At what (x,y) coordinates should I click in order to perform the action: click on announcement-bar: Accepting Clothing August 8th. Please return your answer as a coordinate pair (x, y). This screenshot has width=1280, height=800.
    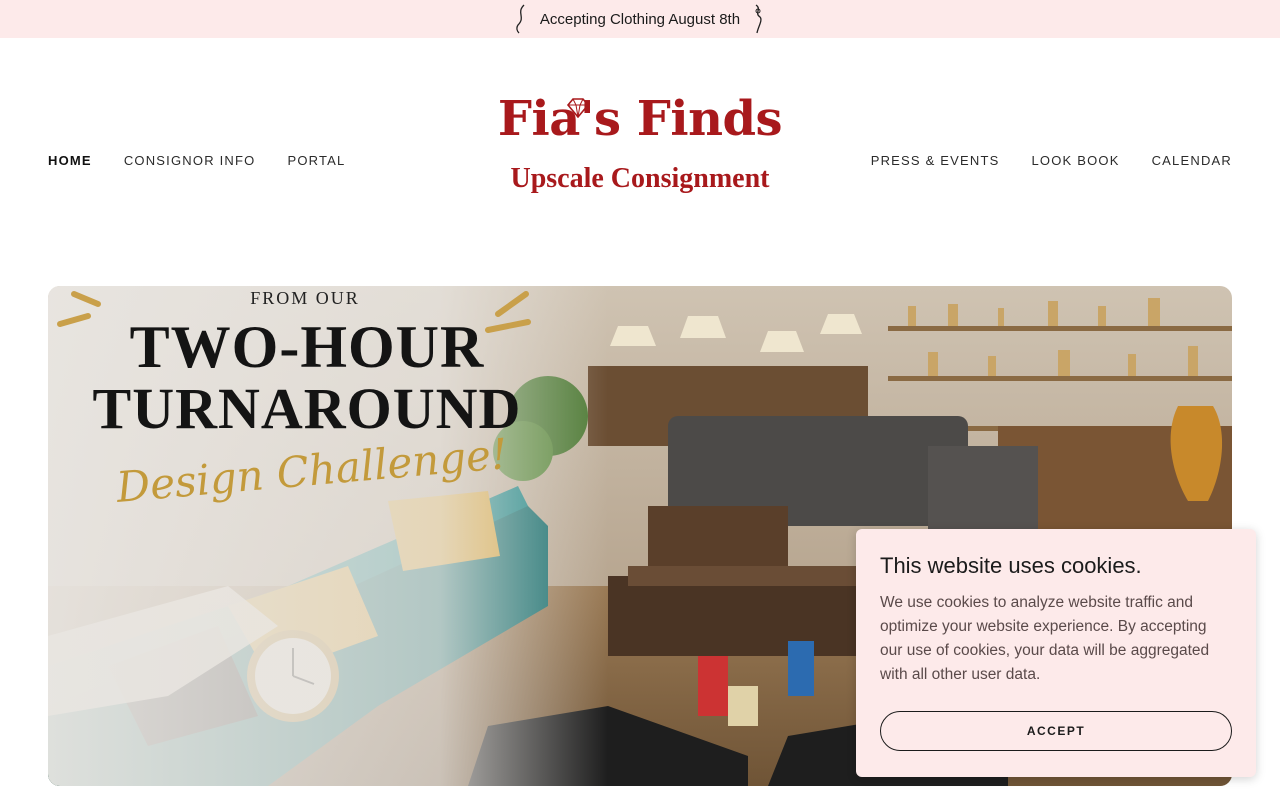
    Looking at the image, I should click on (640, 19).